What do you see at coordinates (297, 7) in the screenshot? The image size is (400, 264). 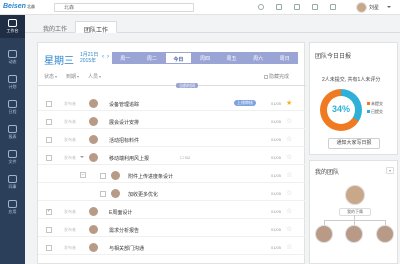 I see `mail-icon` at bounding box center [297, 7].